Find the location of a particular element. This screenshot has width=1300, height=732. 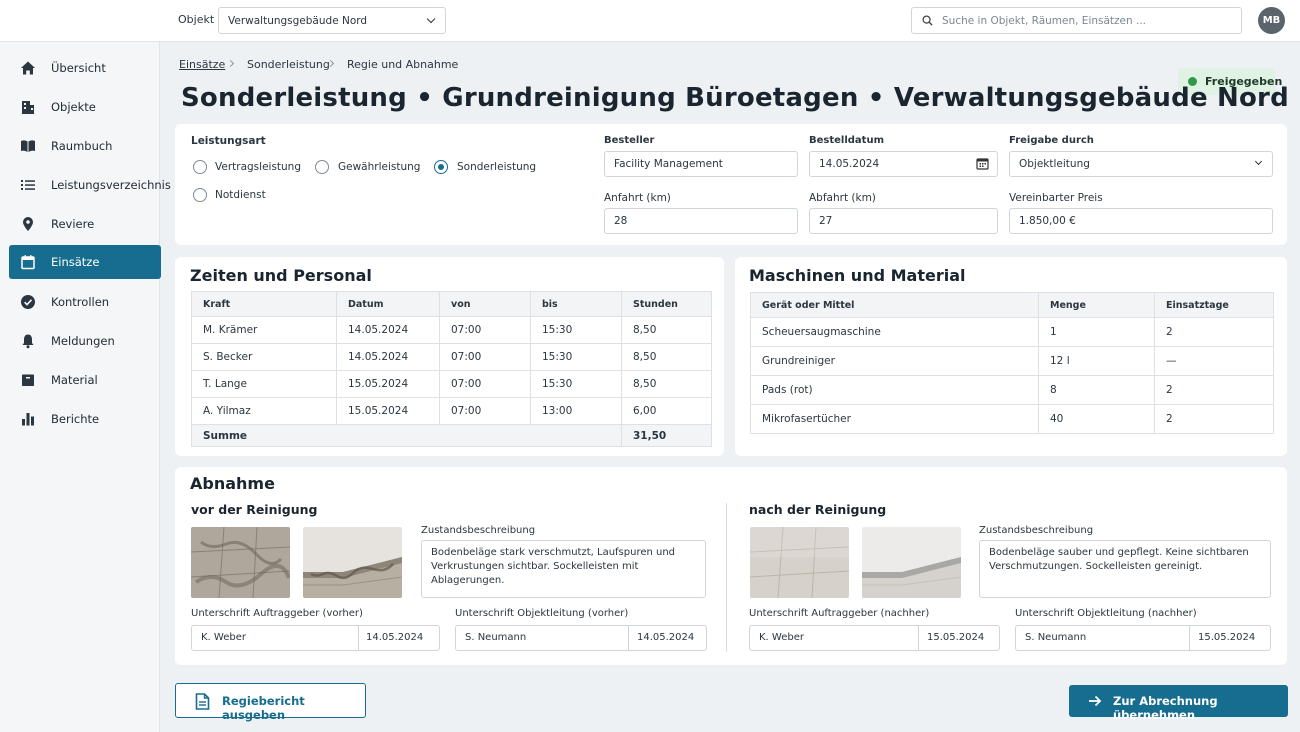

material-title: Maschinen und Material is located at coordinates (857, 275).